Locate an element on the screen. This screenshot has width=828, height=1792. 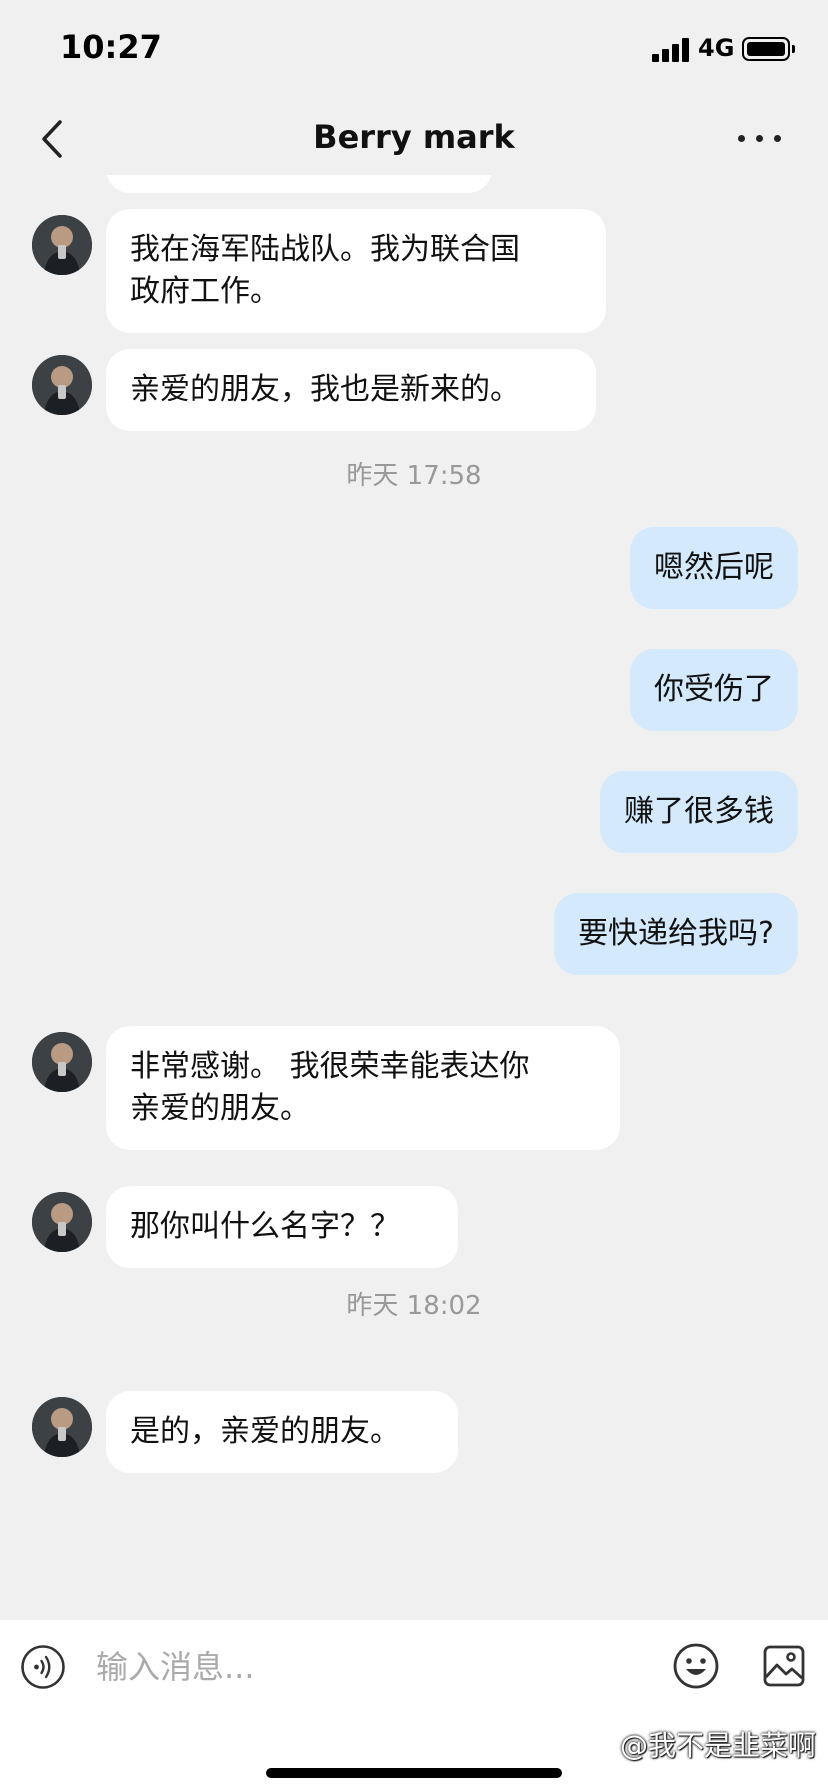
message-bubble: 非常感谢。 我很荣幸能表达你 亲爱的朋友。 is located at coordinates (363, 1088).